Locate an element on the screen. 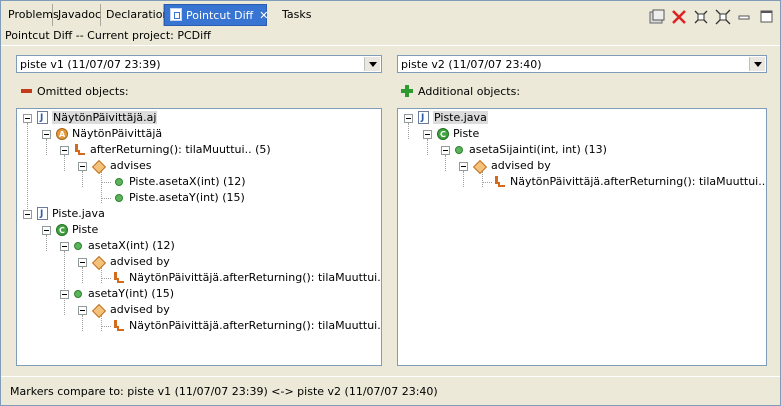 The height and width of the screenshot is (406, 781). right-version-value: piste v2 (11/07/07 23:40) is located at coordinates (471, 64).